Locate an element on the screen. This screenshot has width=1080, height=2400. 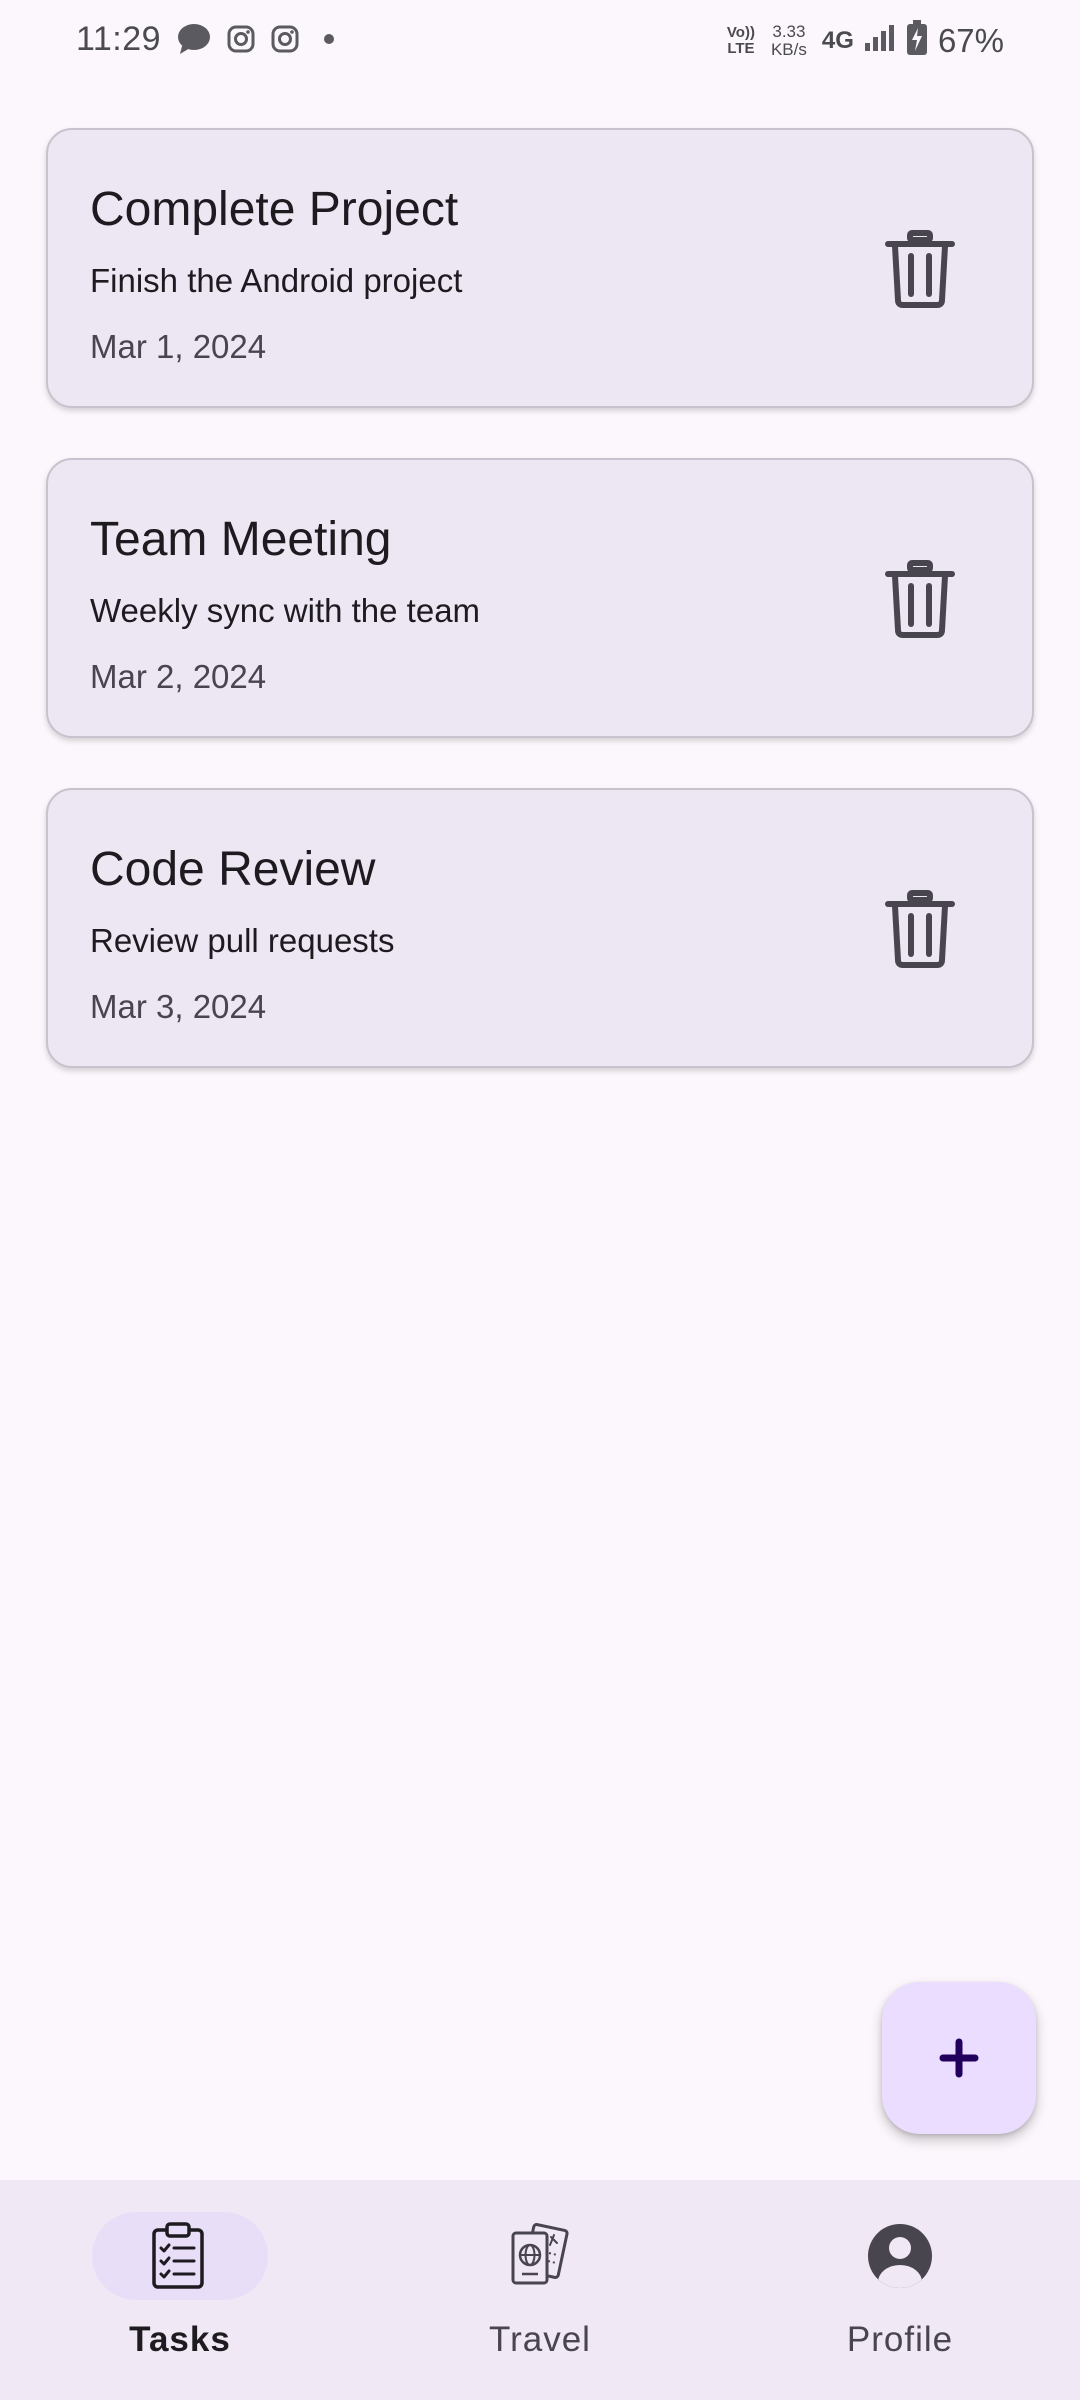
status-bar: 11:29 Vo)) LTE 3.33 KB/s 4G 67% is located at coordinates (540, 42).